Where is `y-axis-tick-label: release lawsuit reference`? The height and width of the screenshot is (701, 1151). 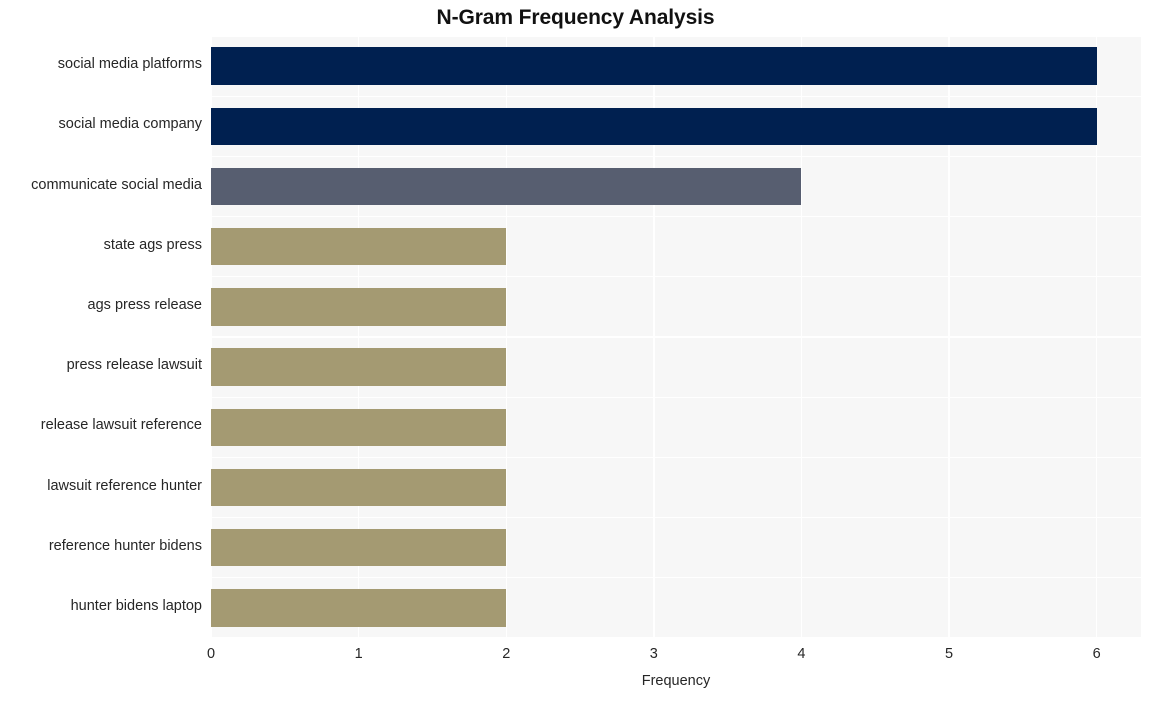
y-axis-tick-label: release lawsuit reference is located at coordinates (121, 425).